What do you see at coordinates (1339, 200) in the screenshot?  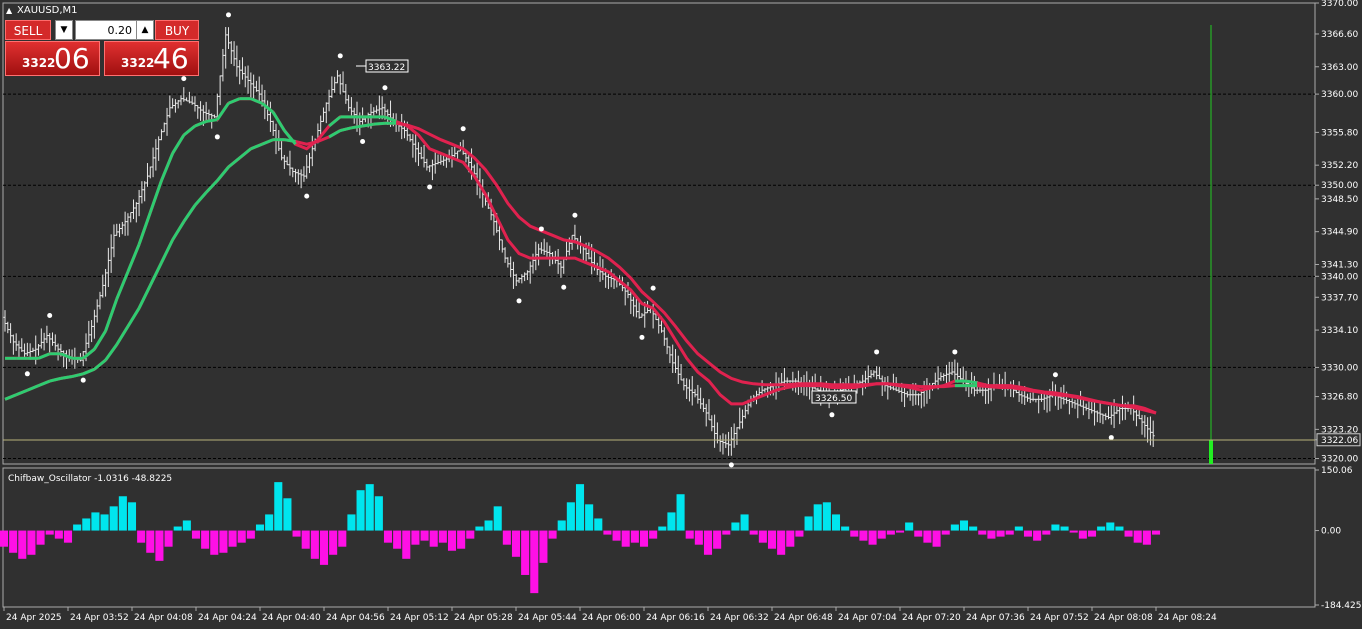 I see `y-axis-label: 3348.50` at bounding box center [1339, 200].